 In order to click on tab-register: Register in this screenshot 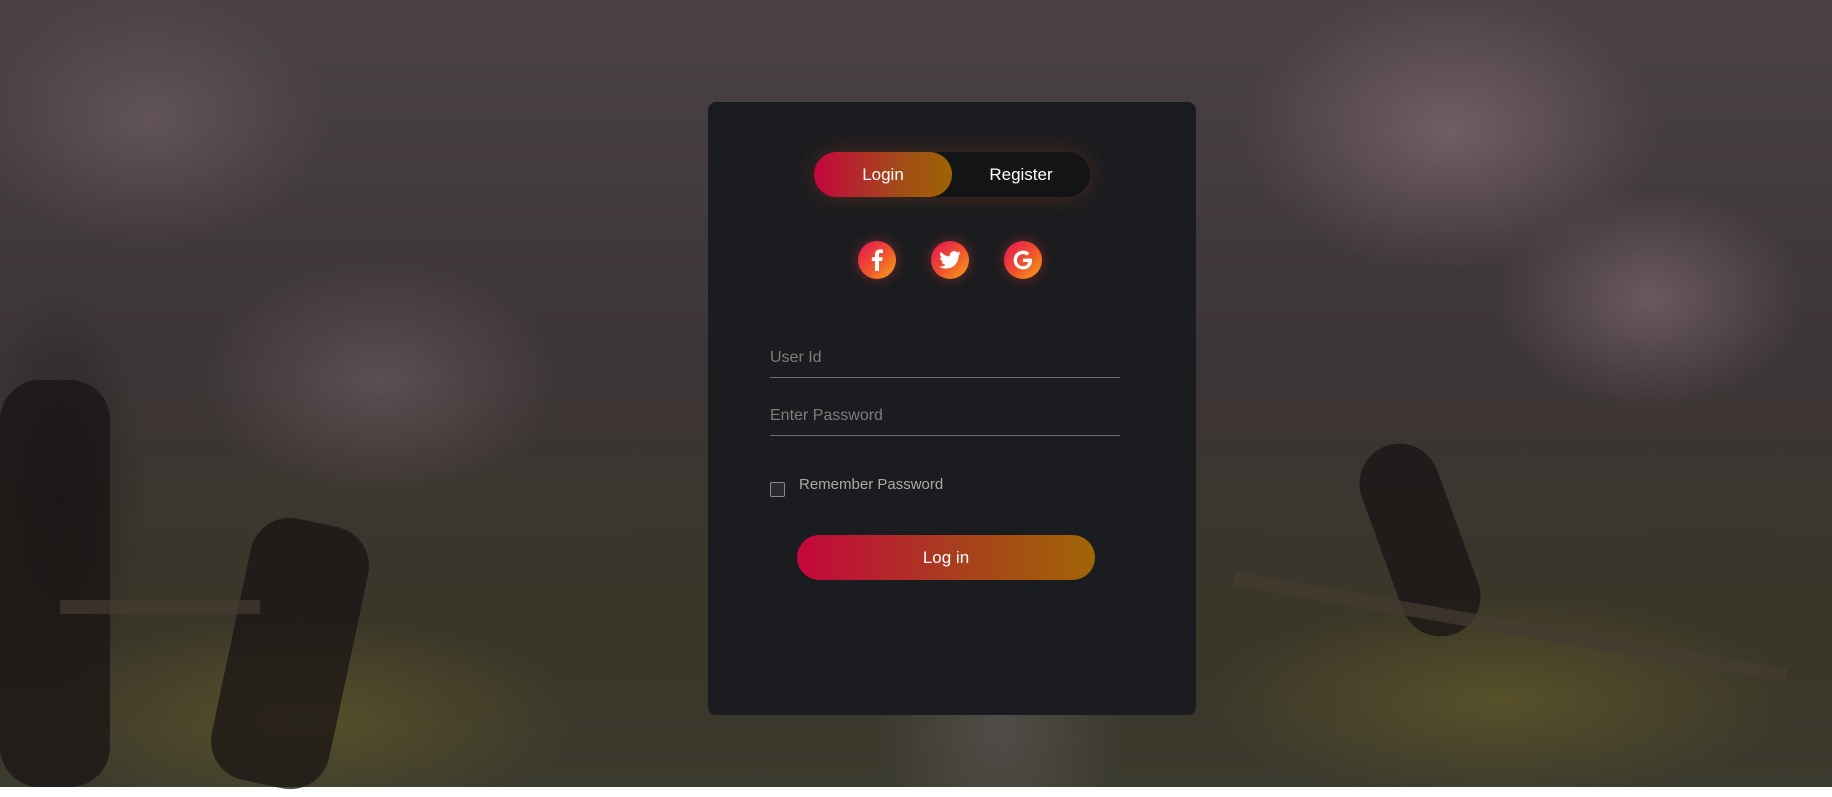, I will do `click(1021, 174)`.